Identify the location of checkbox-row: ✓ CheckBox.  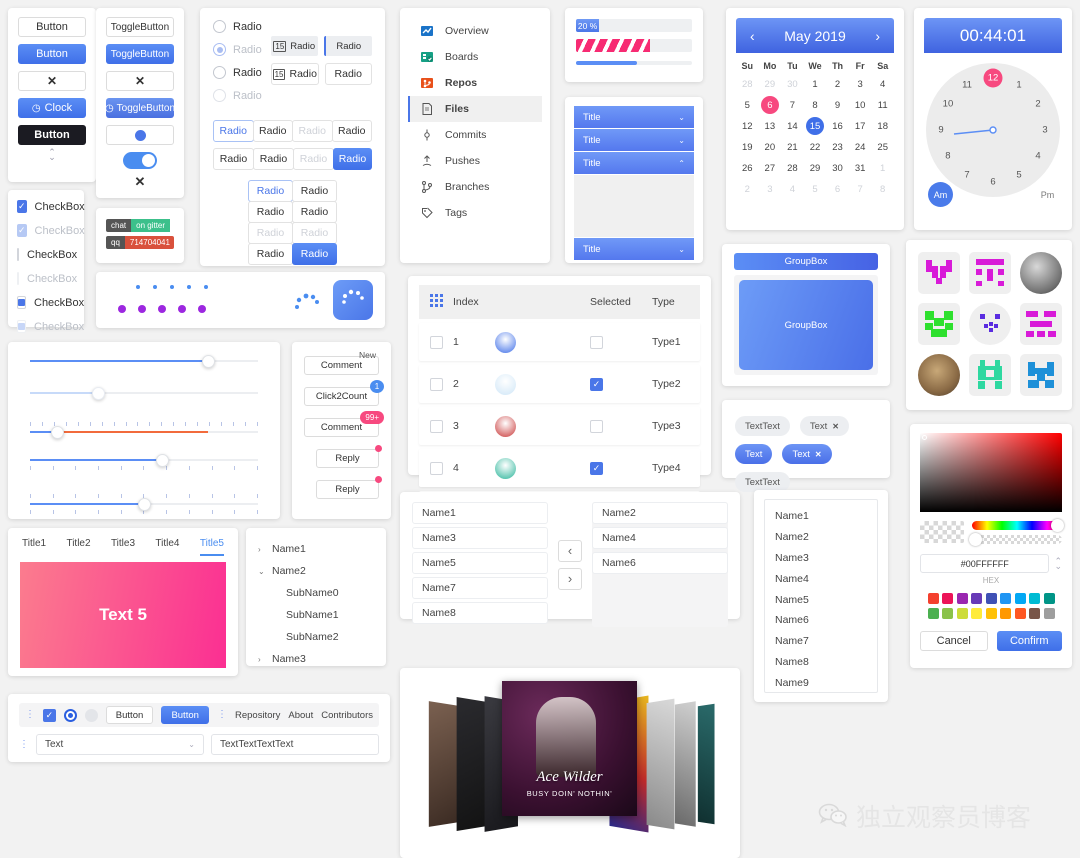
(51, 206).